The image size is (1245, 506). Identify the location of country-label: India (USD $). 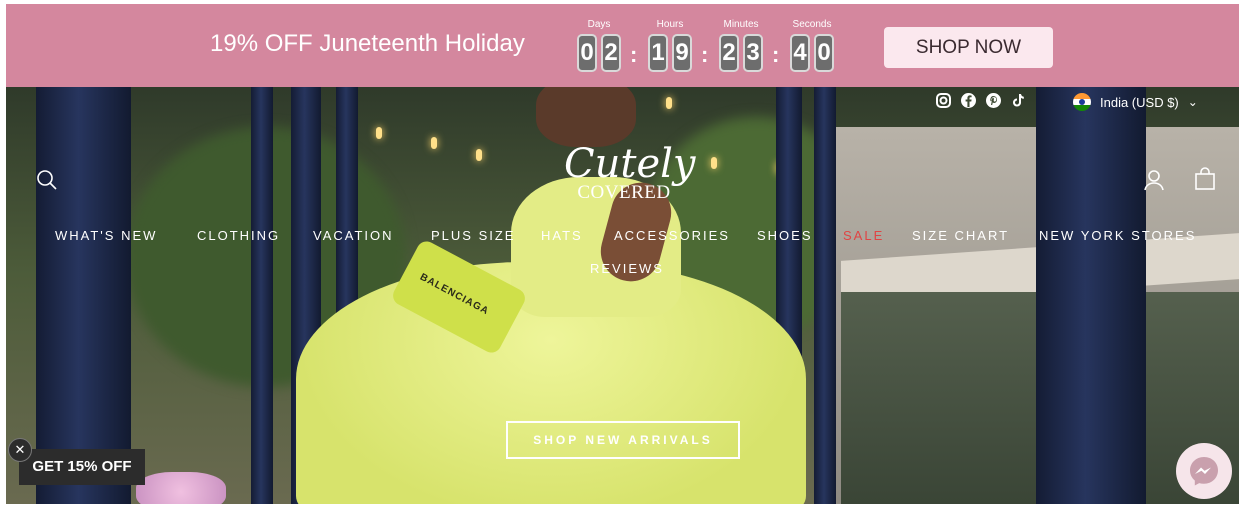
(1139, 102).